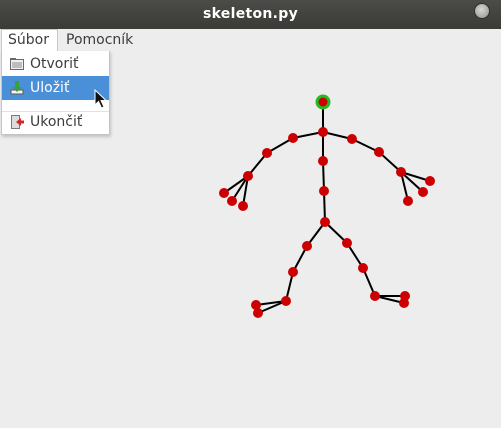  I want to click on joint-re, so click(379, 152).